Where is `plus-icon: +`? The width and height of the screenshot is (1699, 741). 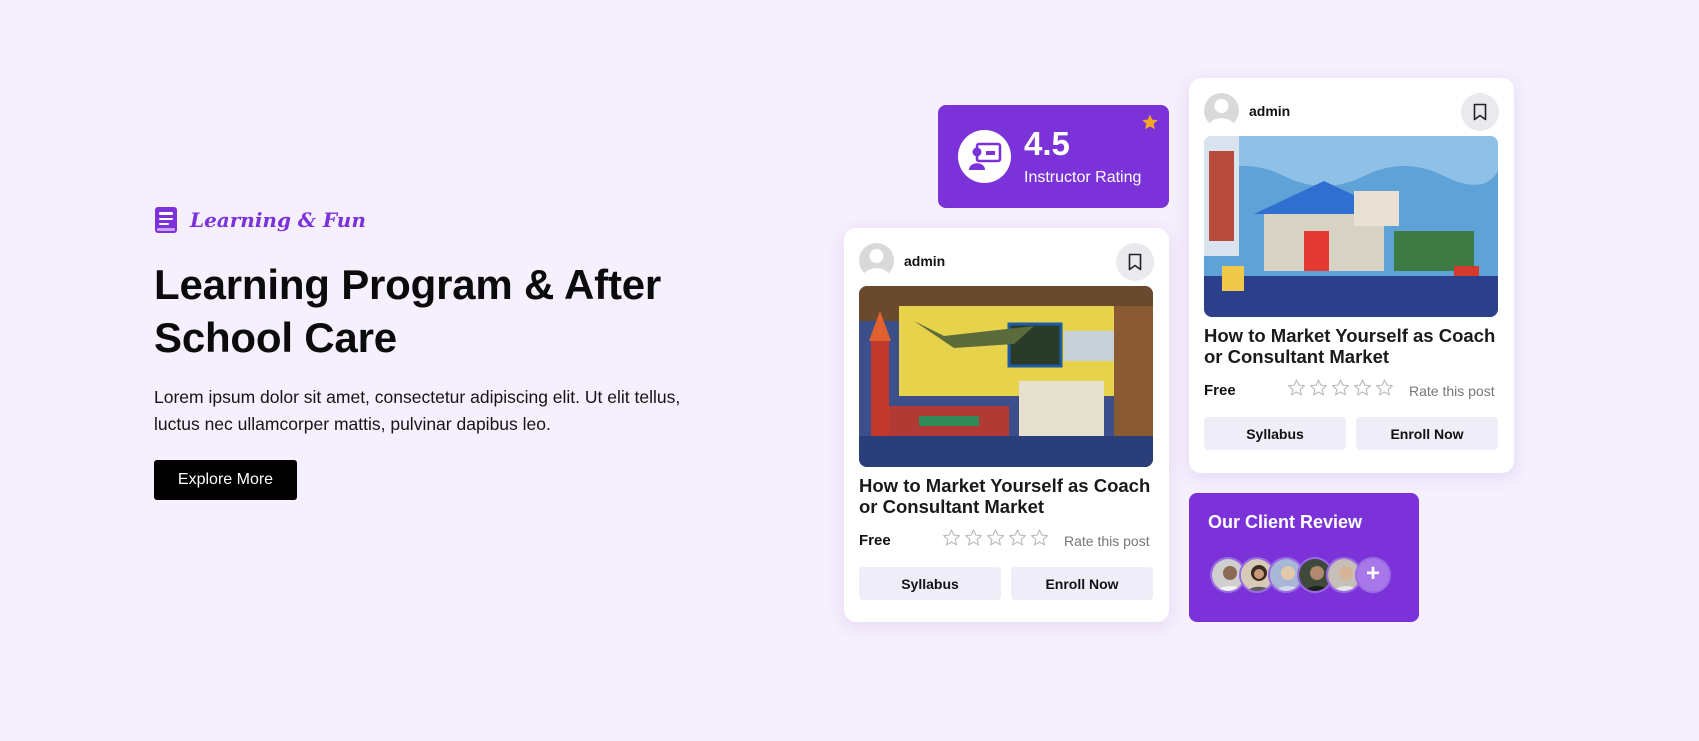
plus-icon: + is located at coordinates (1373, 575).